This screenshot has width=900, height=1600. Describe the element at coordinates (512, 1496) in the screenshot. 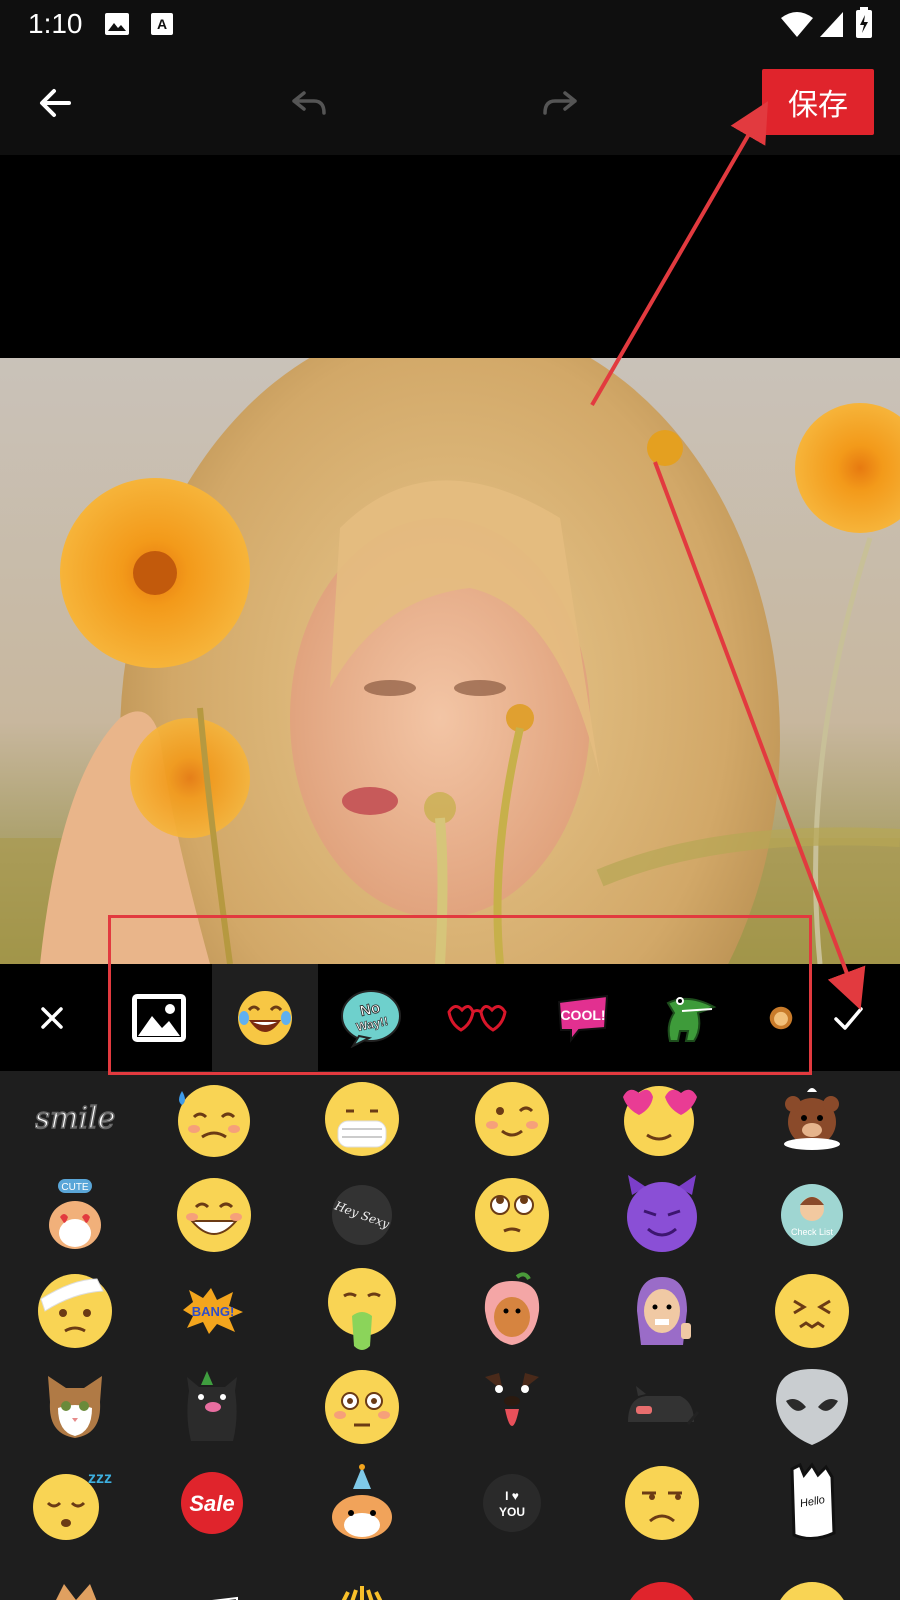

I see `svg-text: I ♥` at that location.